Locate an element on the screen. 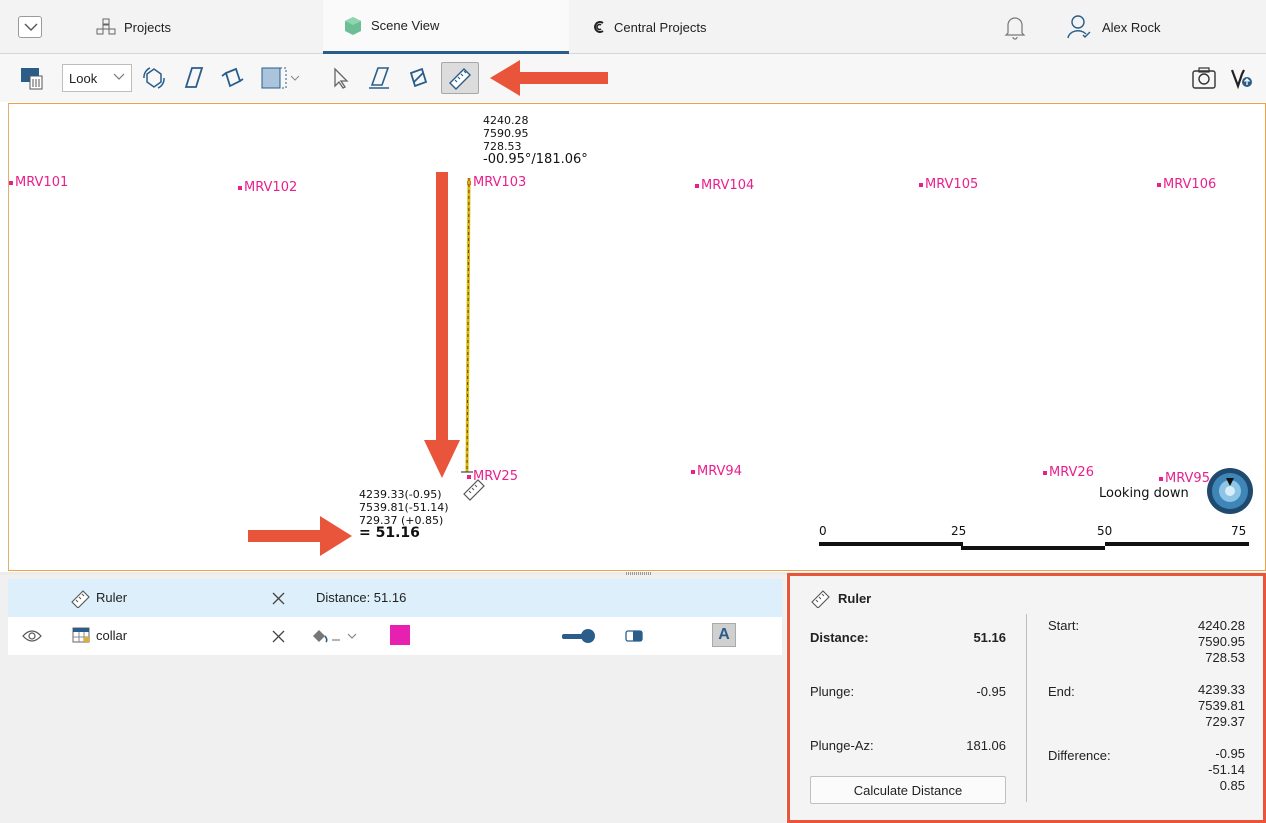 This screenshot has width=1266, height=823. upload-icon is located at coordinates (1241, 79).